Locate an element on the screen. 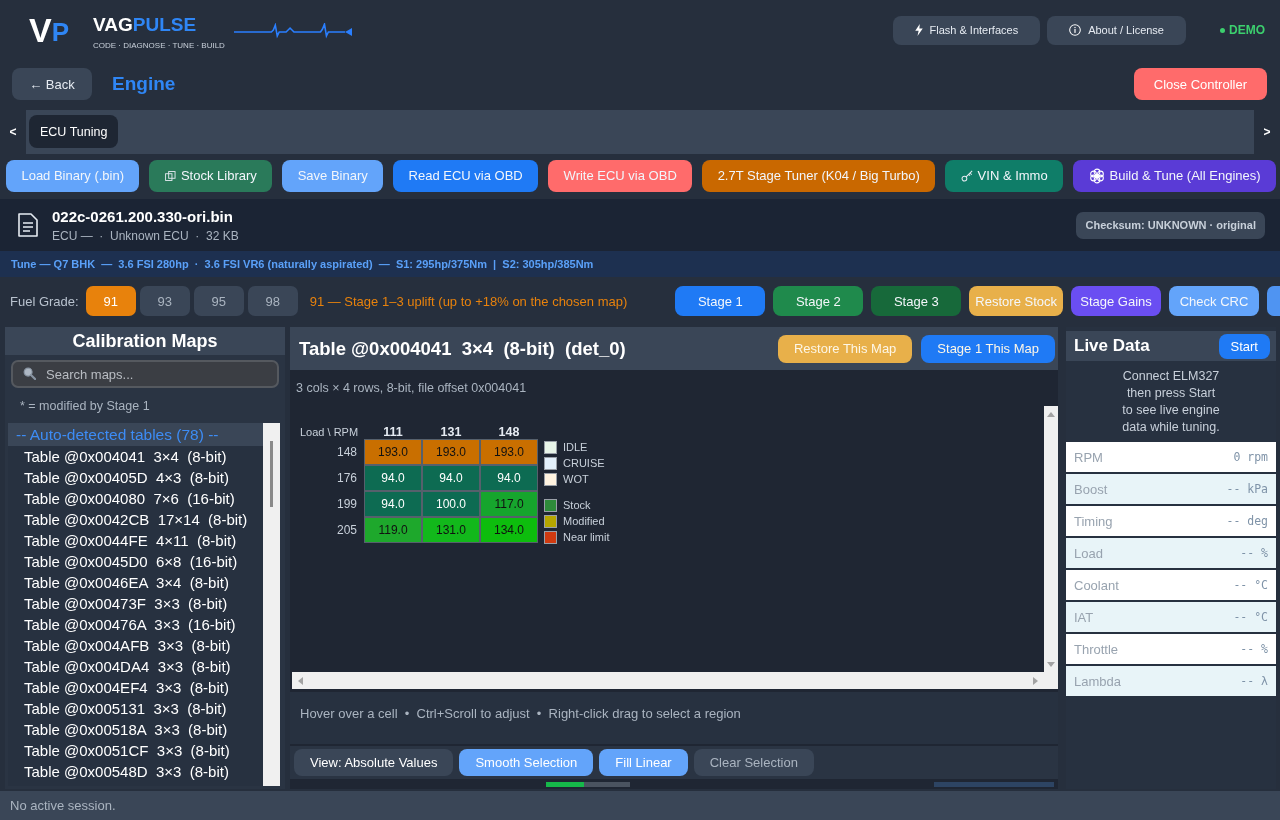 This screenshot has width=1280, height=820. brand-name: VAGPULSE is located at coordinates (145, 25).